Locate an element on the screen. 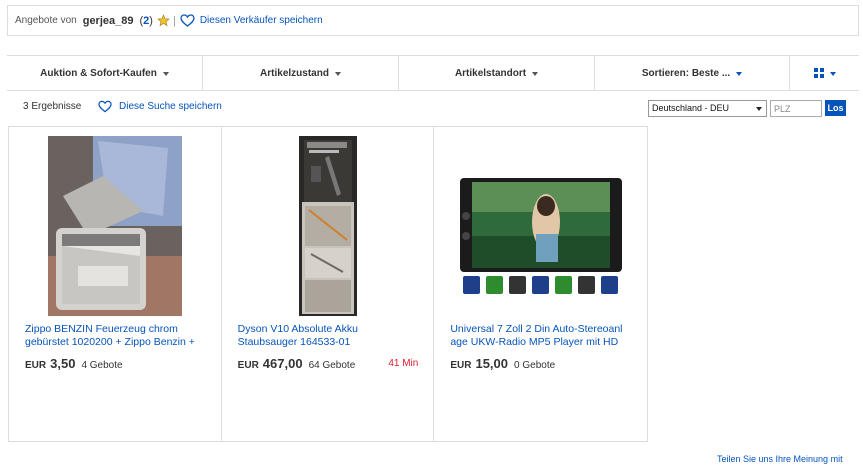 Image resolution: width=863 pixels, height=474 pixels. item-bids: 64 Gebote is located at coordinates (332, 365).